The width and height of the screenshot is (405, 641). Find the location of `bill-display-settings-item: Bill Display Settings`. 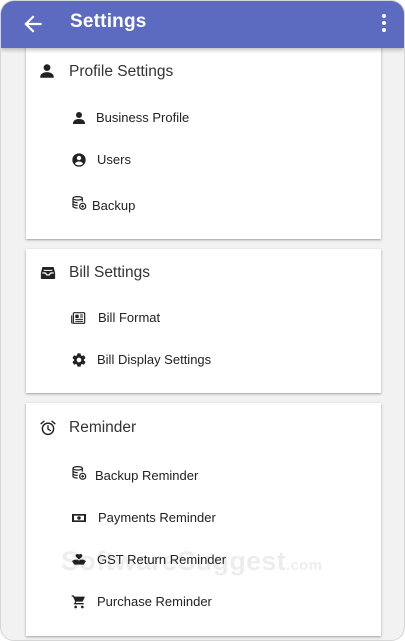

bill-display-settings-item: Bill Display Settings is located at coordinates (216, 360).